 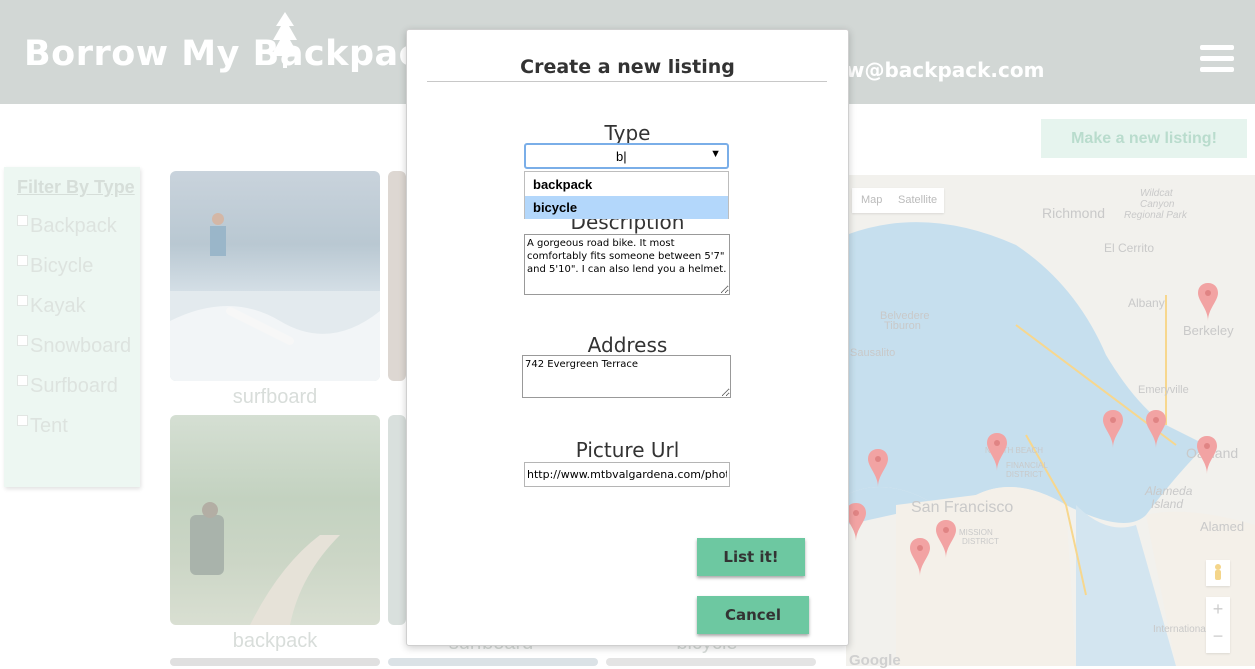 I want to click on map-label: Alamed, so click(x=1222, y=526).